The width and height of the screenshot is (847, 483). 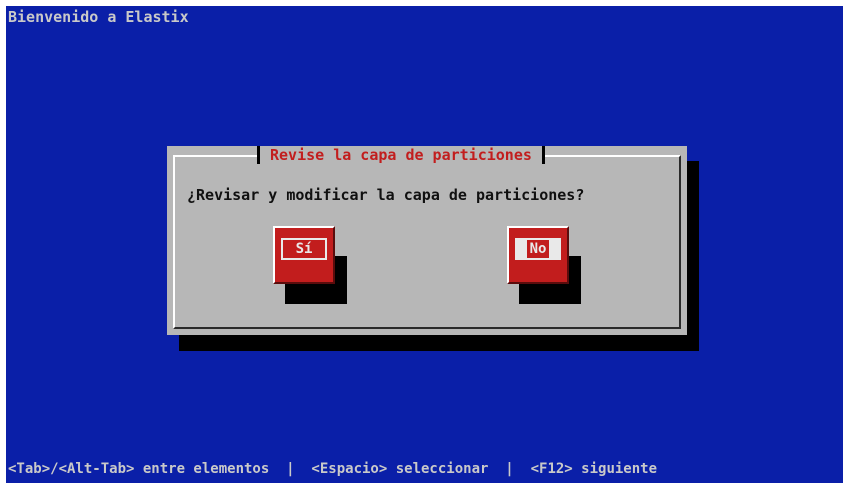 What do you see at coordinates (98, 17) in the screenshot?
I see `root-window-title: Bienvenido a Elastix` at bounding box center [98, 17].